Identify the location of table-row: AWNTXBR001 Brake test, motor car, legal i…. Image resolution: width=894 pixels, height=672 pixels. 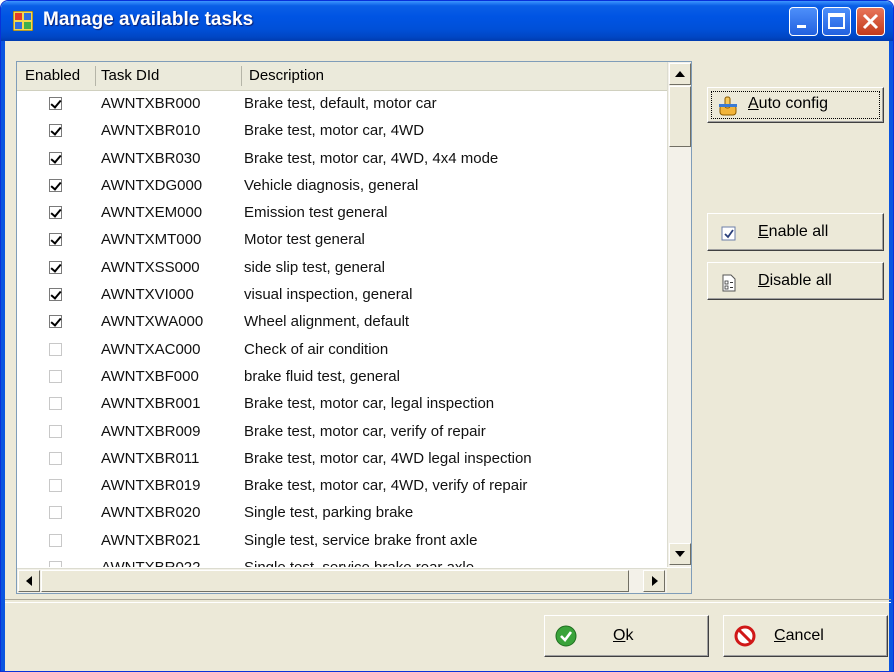
(342, 404).